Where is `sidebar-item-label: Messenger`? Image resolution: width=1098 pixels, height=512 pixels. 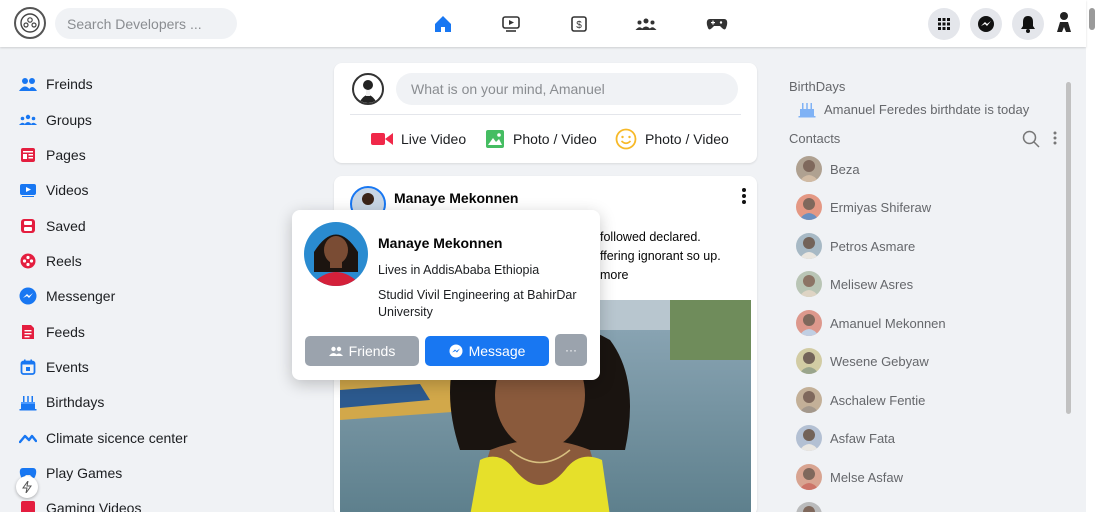 sidebar-item-label: Messenger is located at coordinates (81, 296).